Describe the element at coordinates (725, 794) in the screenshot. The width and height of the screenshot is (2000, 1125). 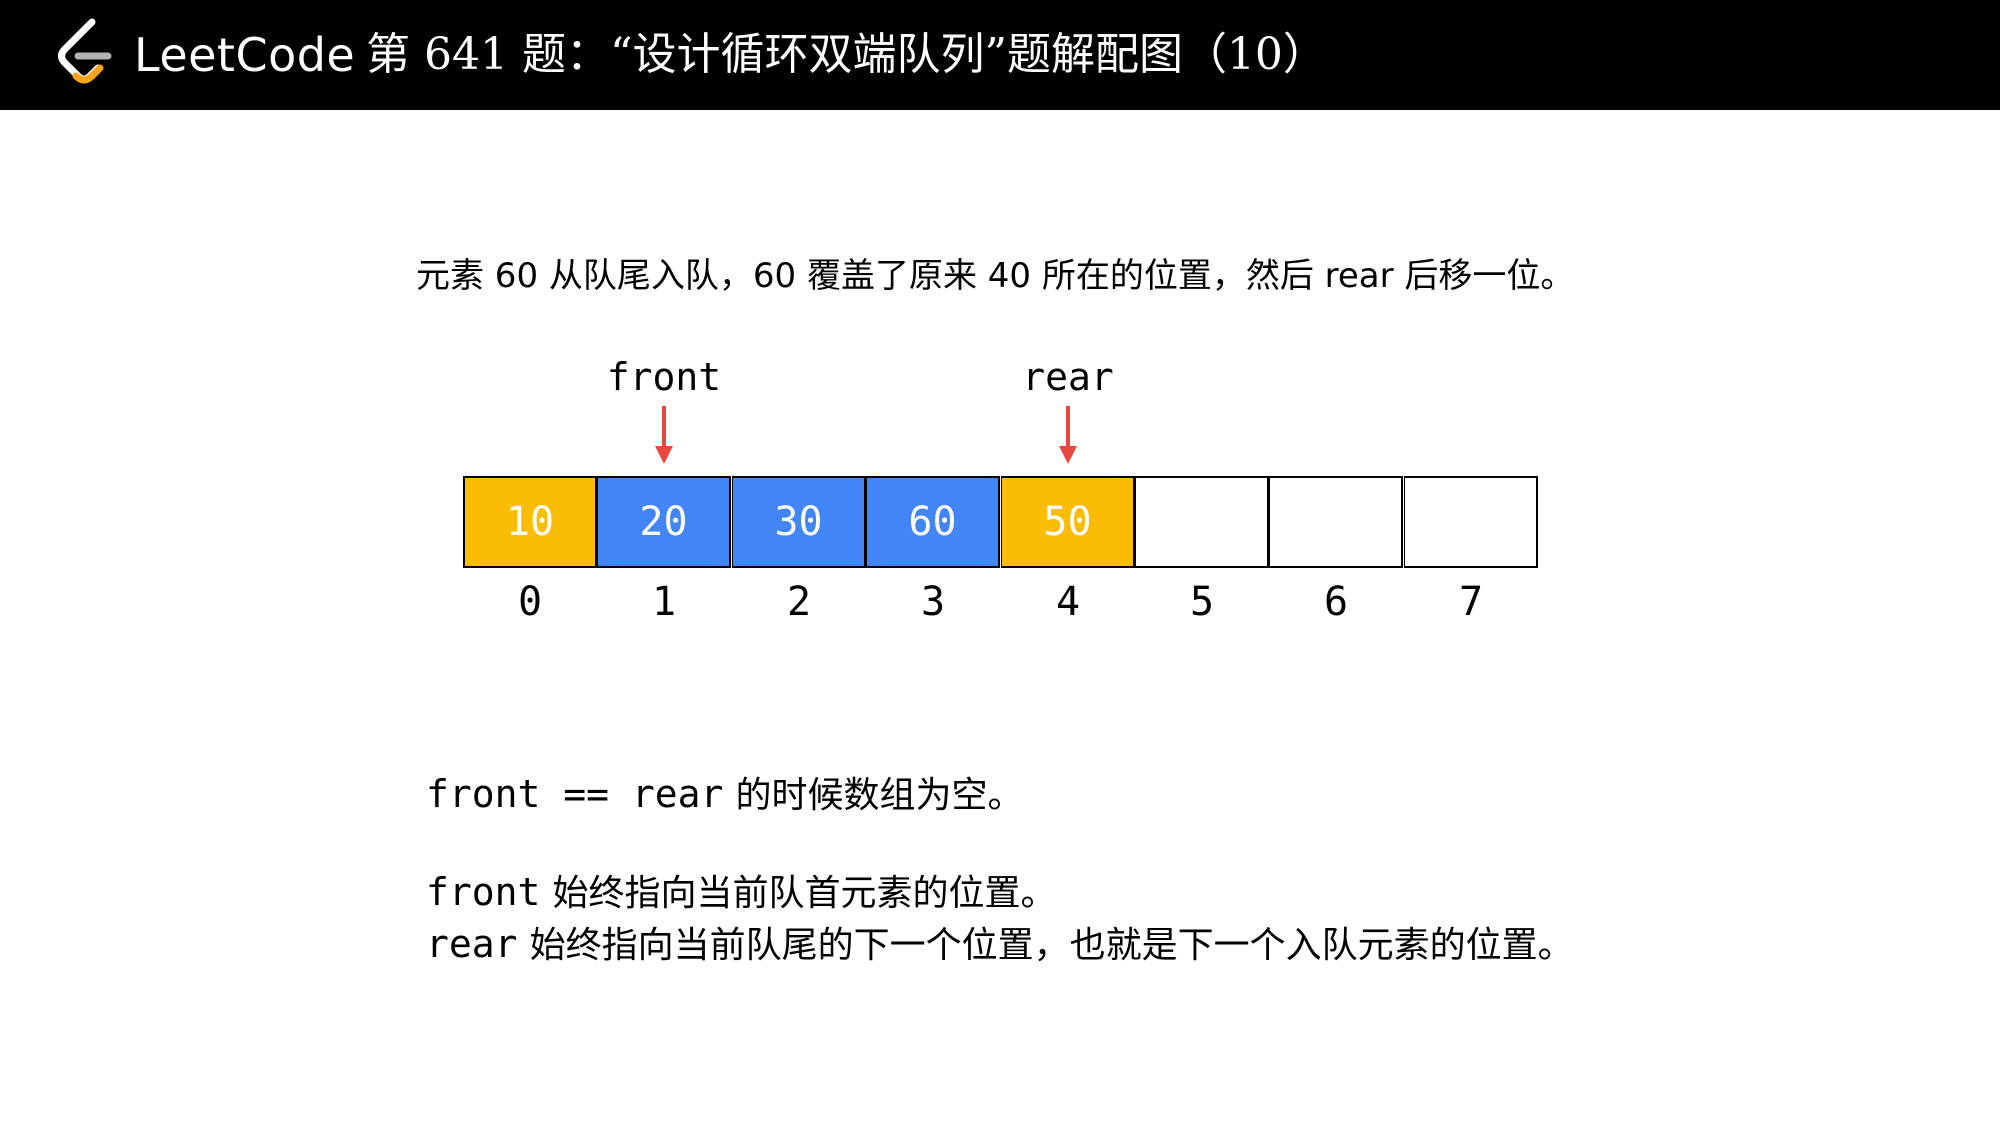
I see `empty-rule-note: front == rear 的时候数组为空。` at that location.